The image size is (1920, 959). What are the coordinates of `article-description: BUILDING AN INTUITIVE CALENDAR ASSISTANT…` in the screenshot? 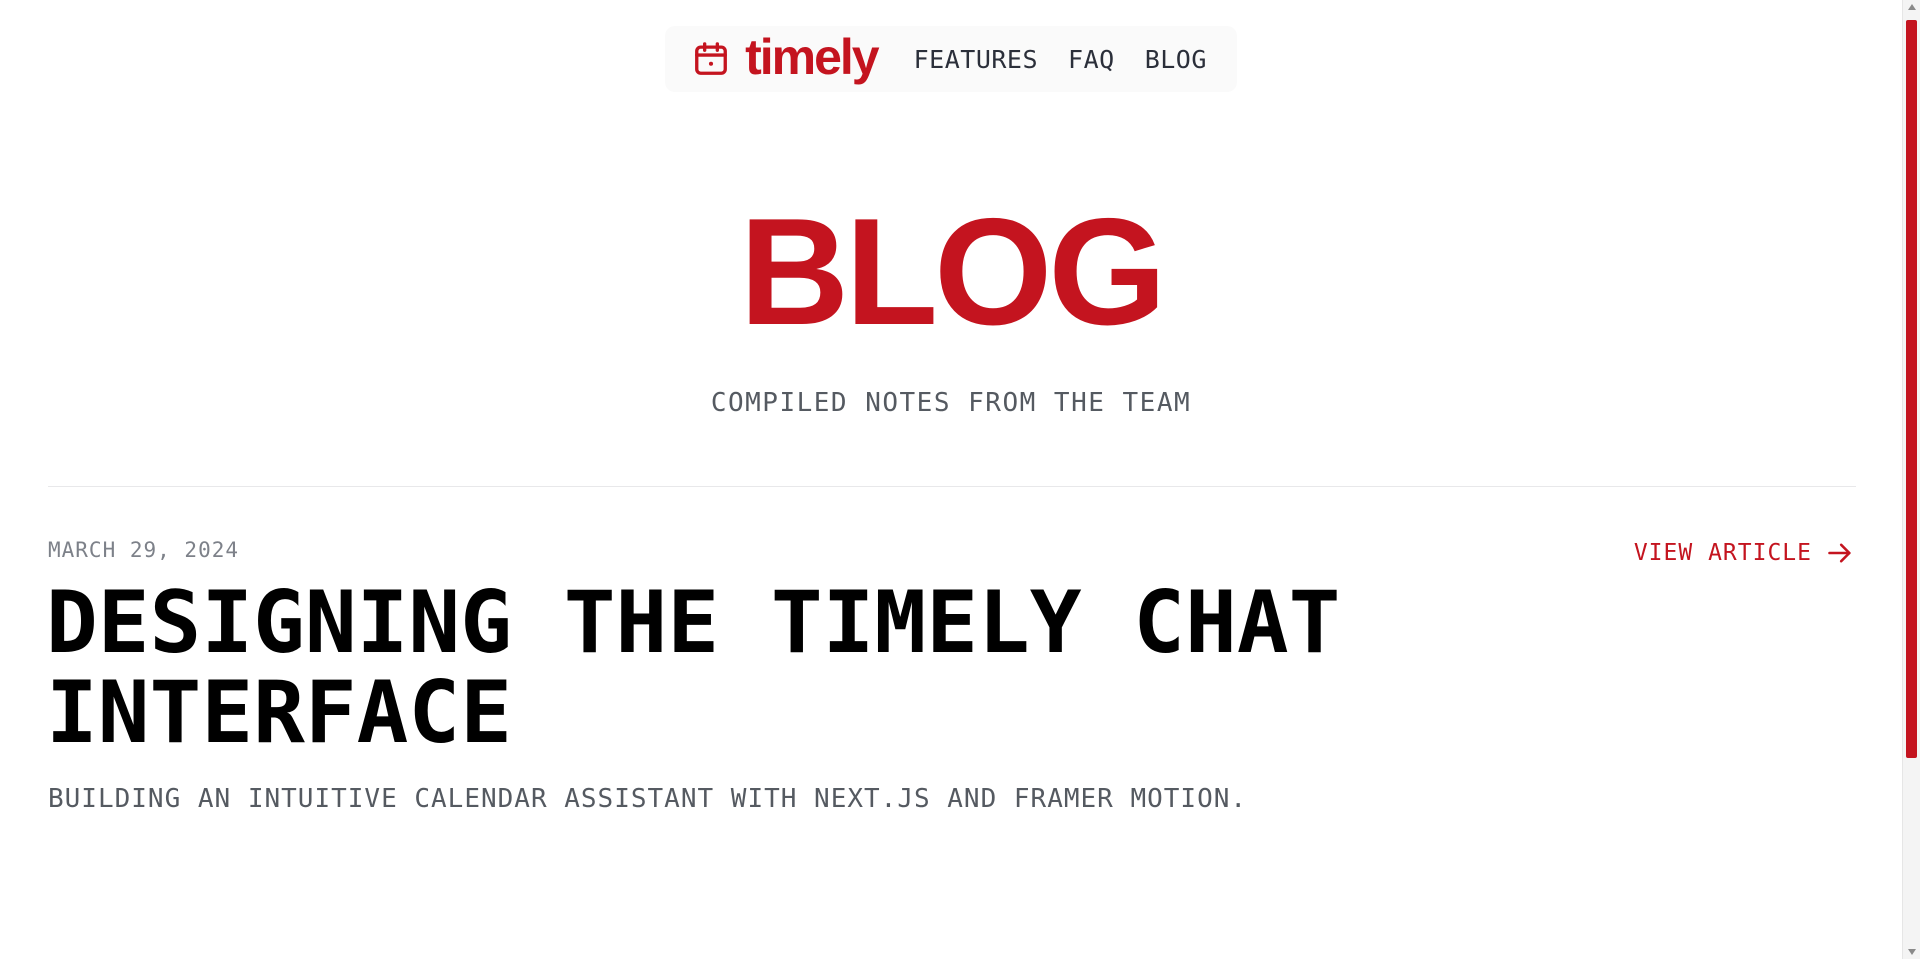 It's located at (648, 799).